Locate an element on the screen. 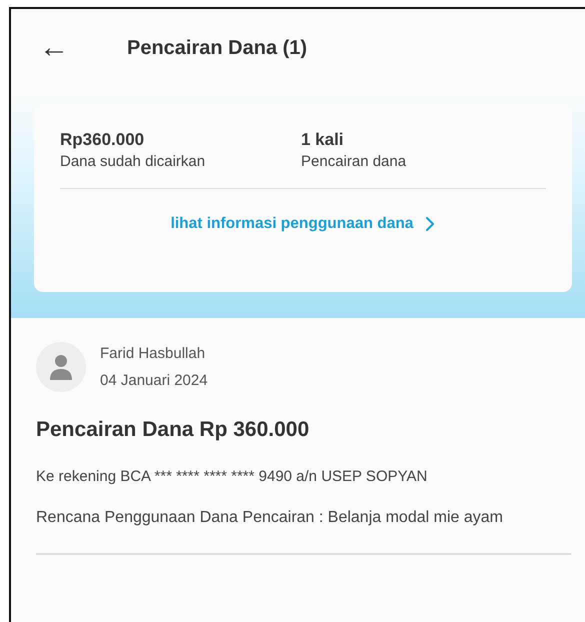 This screenshot has height=622, width=585. stat-value: 1 kali is located at coordinates (323, 140).